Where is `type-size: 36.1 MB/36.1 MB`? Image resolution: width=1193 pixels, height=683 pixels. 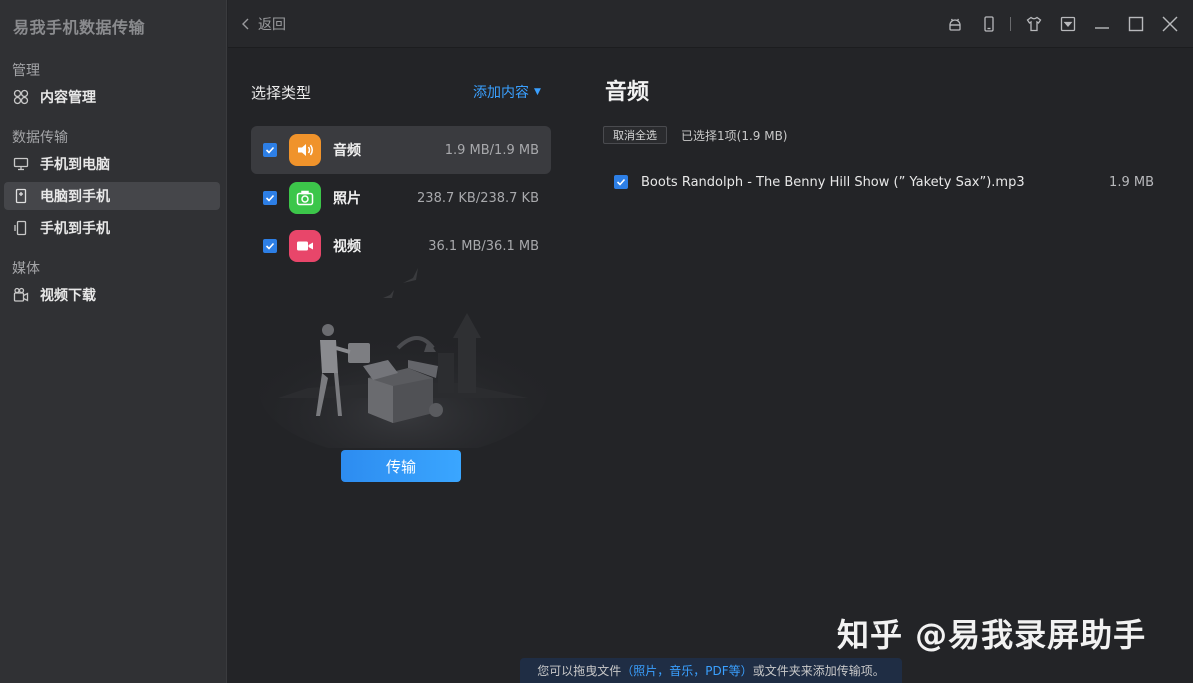
type-size: 36.1 MB/36.1 MB is located at coordinates (483, 246).